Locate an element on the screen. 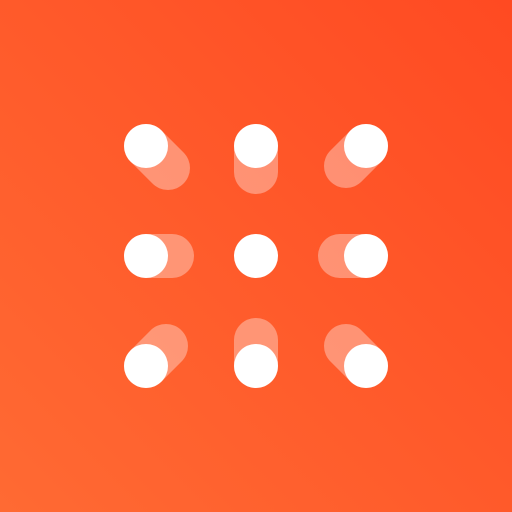  dot-top-center is located at coordinates (256, 146).